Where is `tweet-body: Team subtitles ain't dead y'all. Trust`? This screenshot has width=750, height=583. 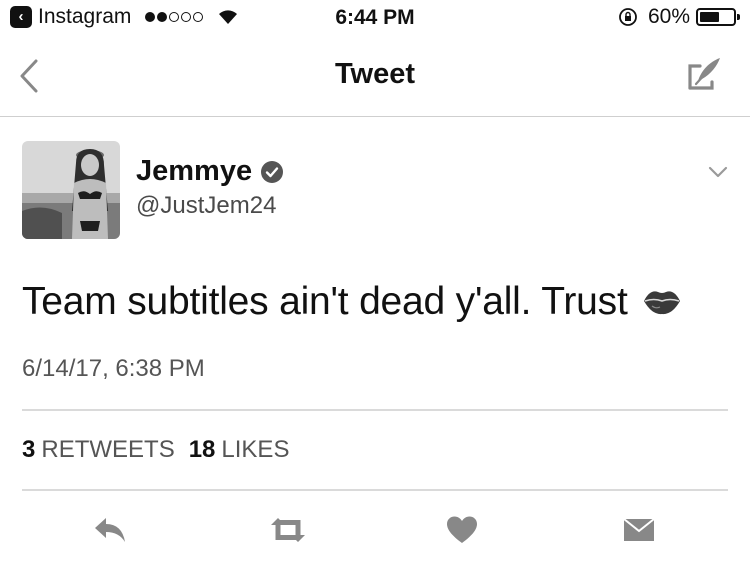
tweet-body: Team subtitles ain't dead y'all. Trust is located at coordinates (325, 301).